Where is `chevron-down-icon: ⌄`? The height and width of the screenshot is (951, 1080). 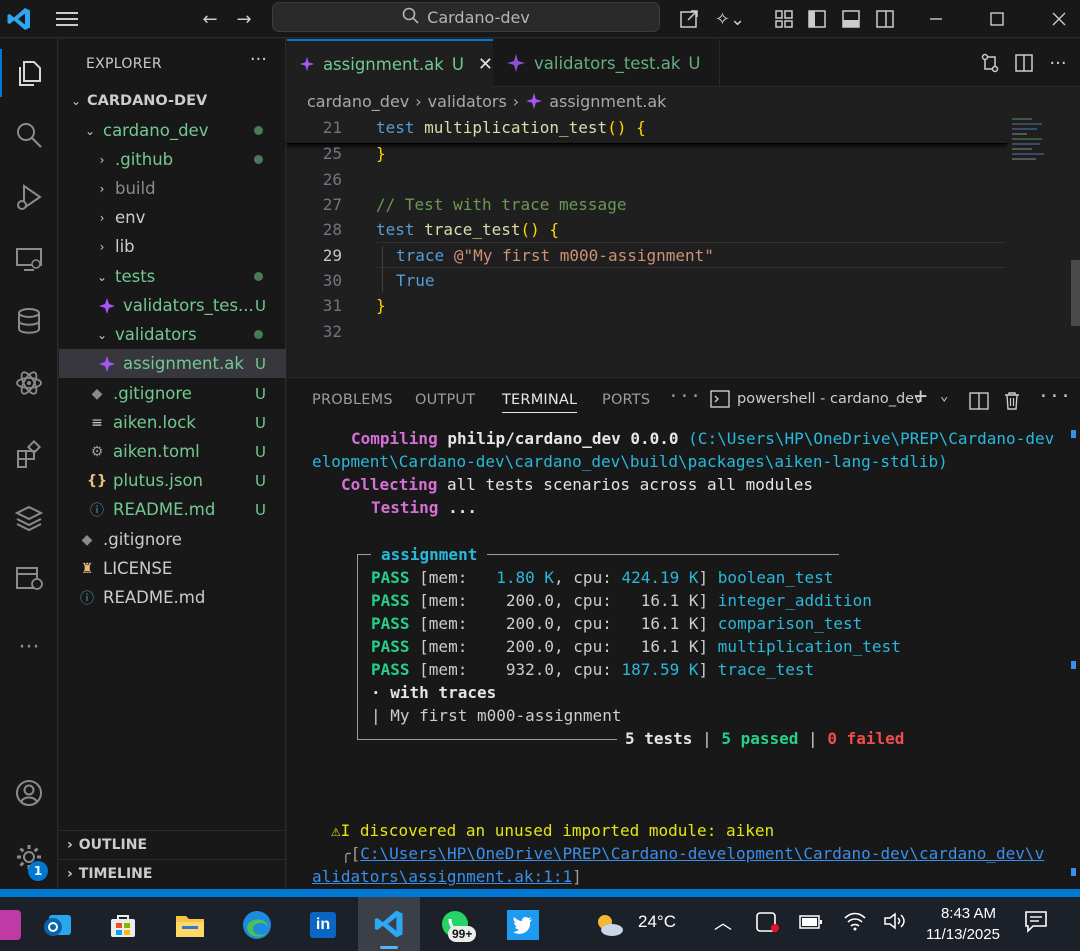 chevron-down-icon: ⌄ is located at coordinates (944, 396).